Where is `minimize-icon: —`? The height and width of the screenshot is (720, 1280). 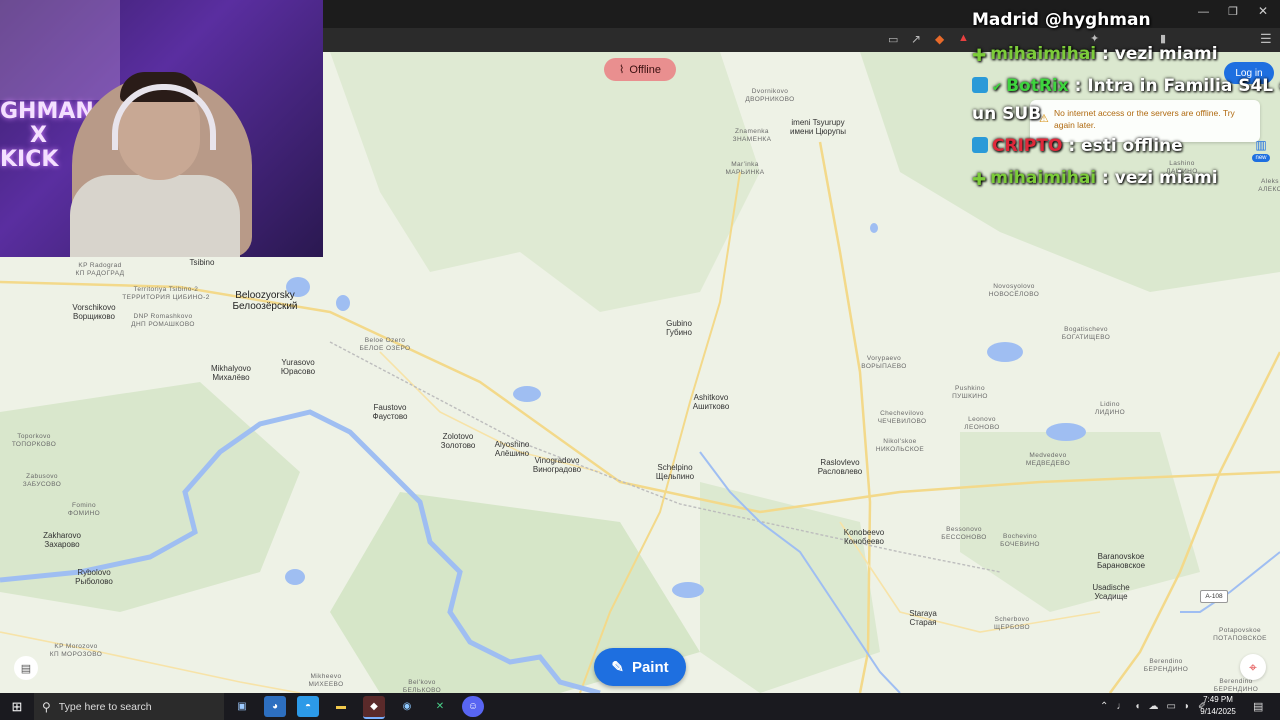
minimize-icon: — is located at coordinates (1203, 12).